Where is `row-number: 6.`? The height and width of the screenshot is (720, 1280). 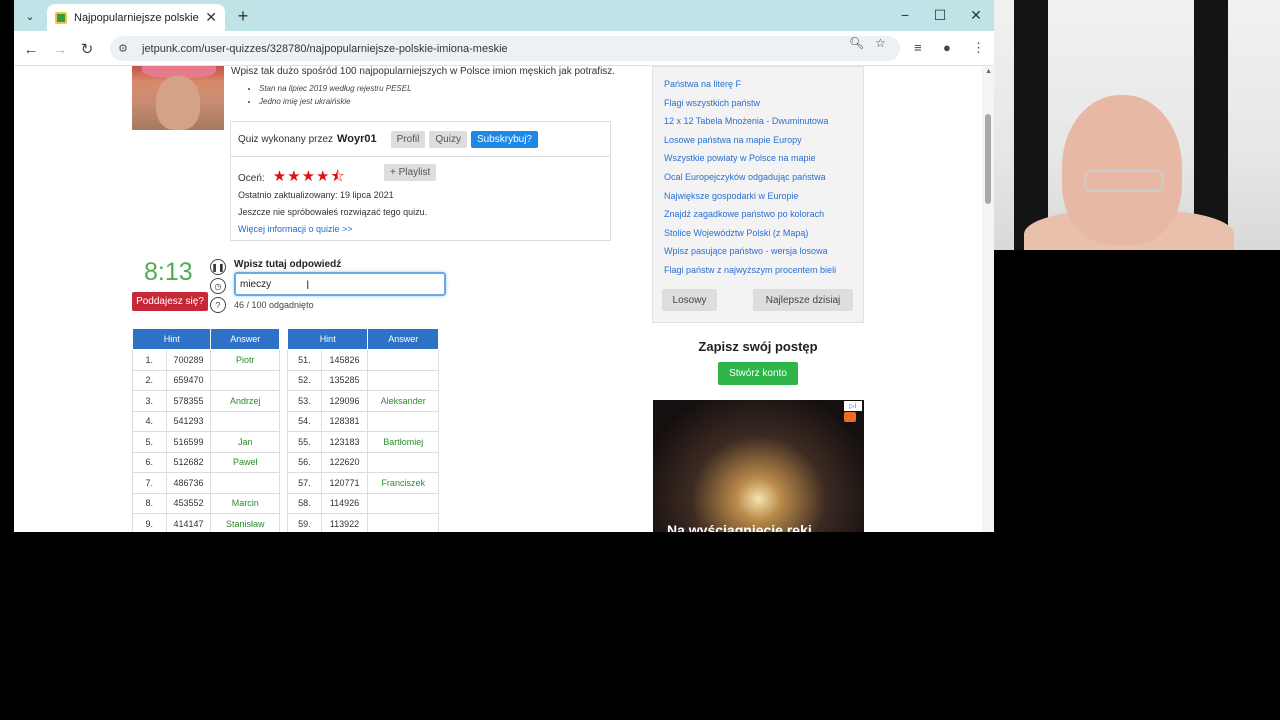
row-number: 6. is located at coordinates (149, 462).